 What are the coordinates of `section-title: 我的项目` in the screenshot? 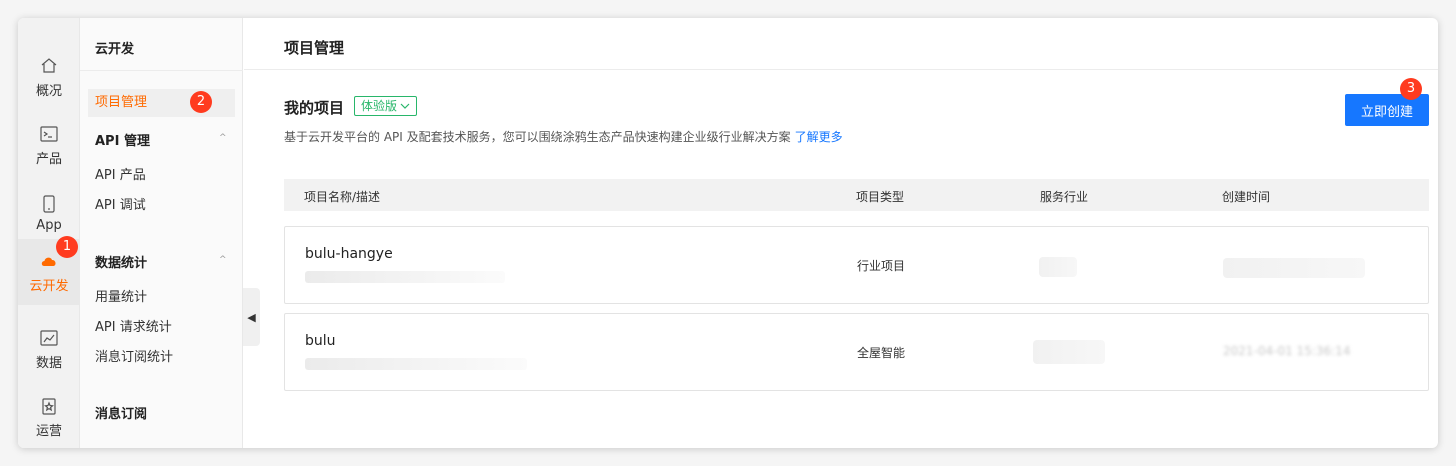 It's located at (314, 108).